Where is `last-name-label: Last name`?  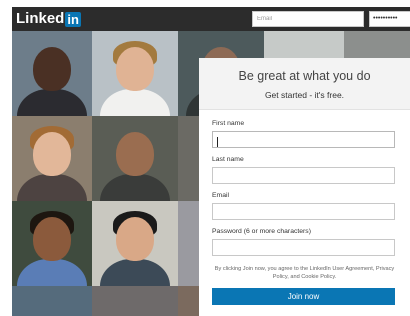 last-name-label: Last name is located at coordinates (228, 159).